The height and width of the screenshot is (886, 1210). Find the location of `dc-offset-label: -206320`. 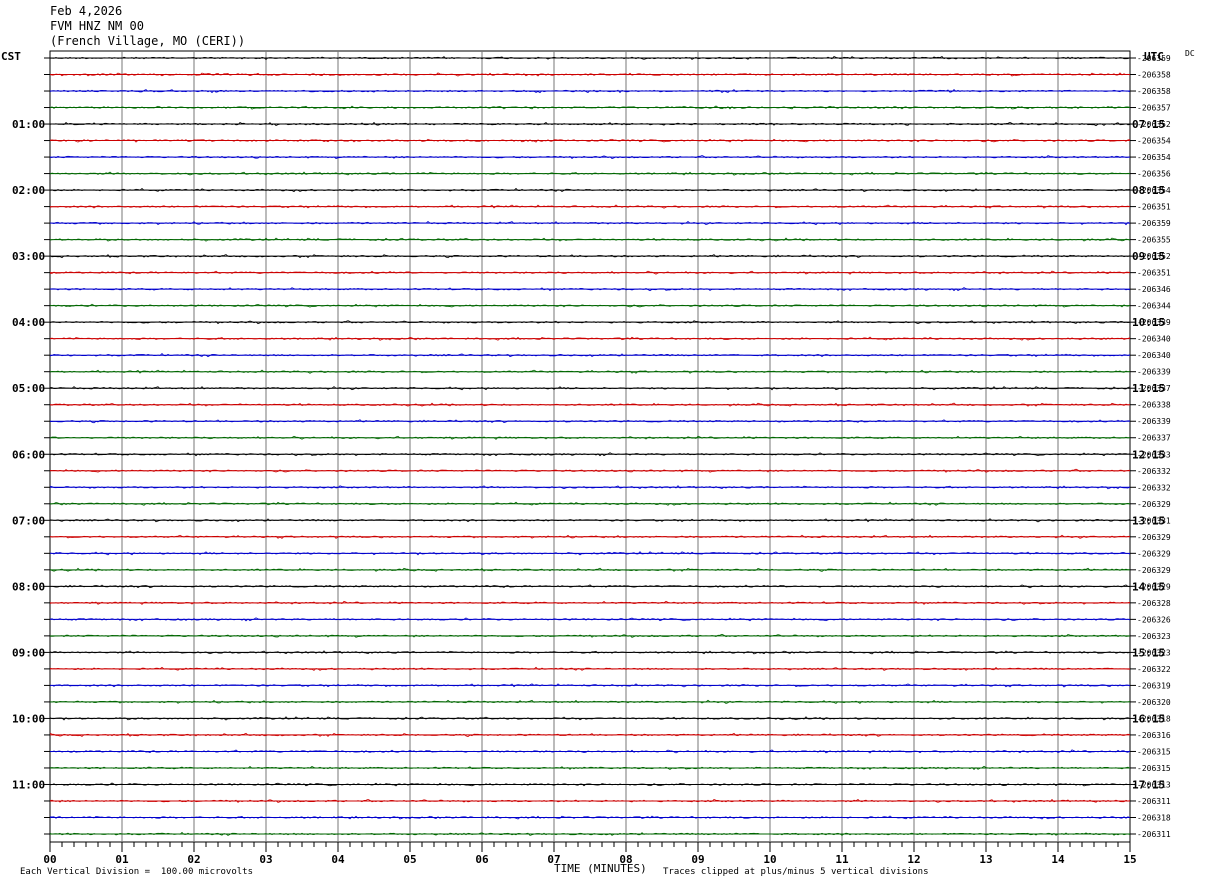

dc-offset-label: -206320 is located at coordinates (1154, 702).